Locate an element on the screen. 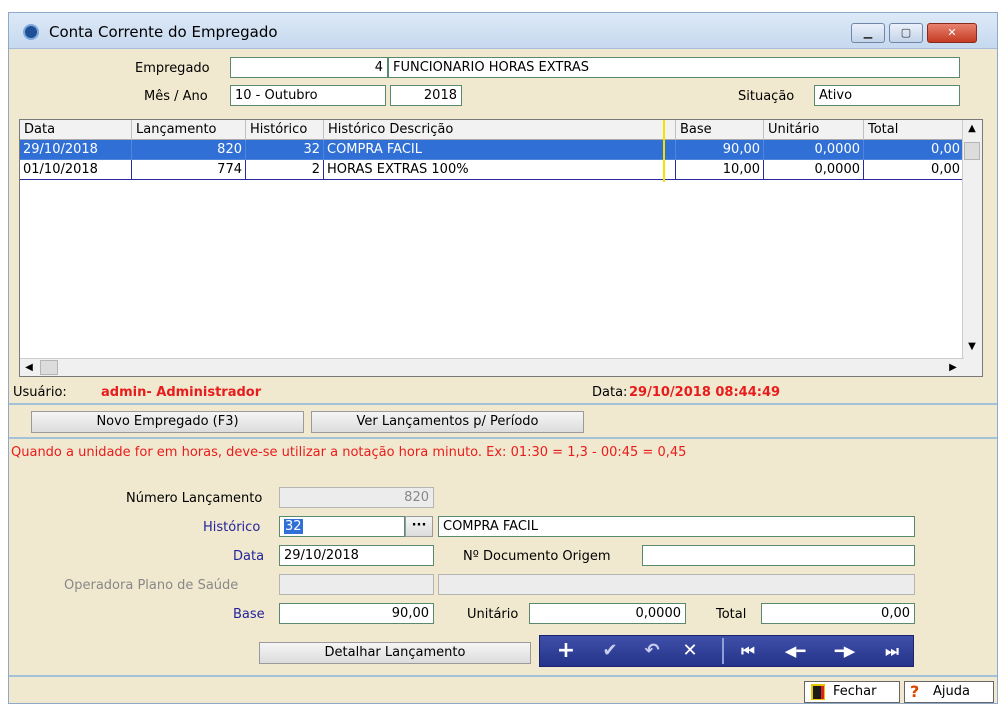 This screenshot has width=1001, height=704. footer-bar: Fechar ? Ajuda is located at coordinates (503, 689).